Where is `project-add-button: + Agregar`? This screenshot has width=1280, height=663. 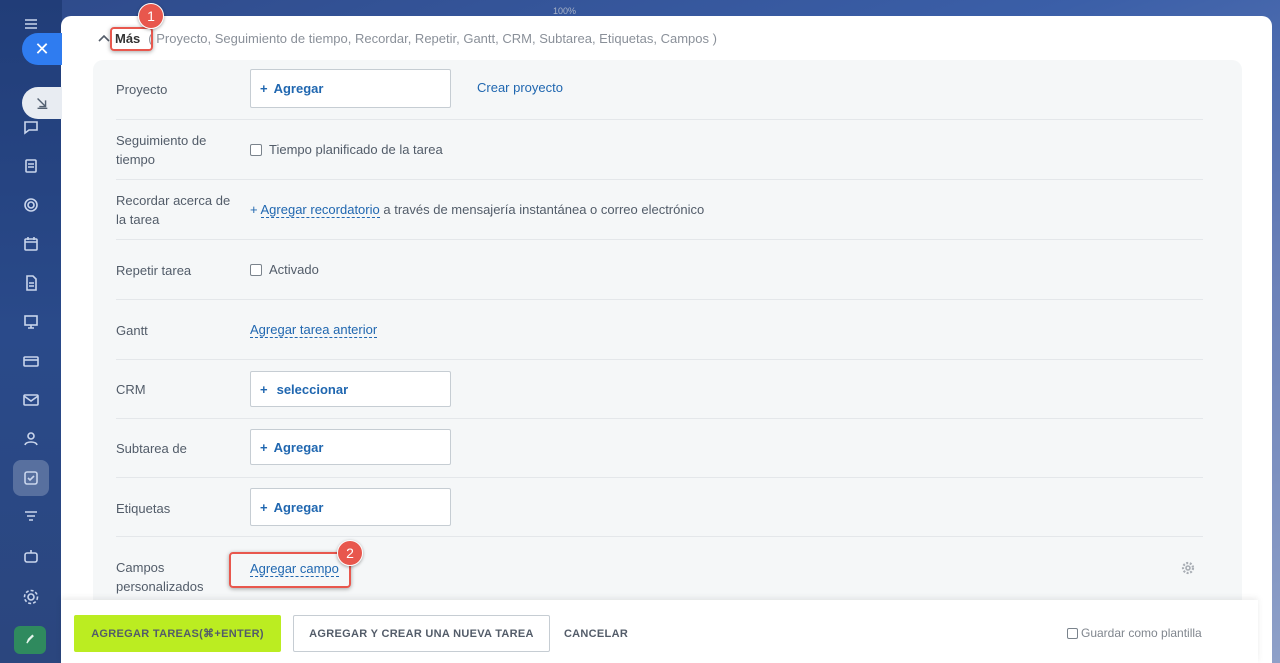
project-add-button: + Agregar is located at coordinates (350, 88).